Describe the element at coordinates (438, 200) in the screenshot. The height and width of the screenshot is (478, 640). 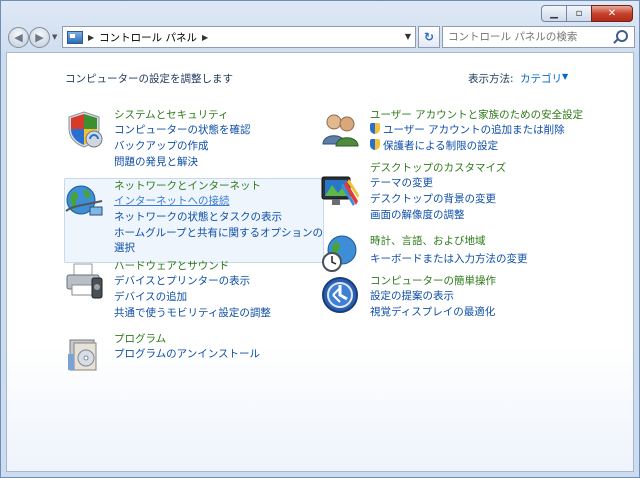
I see `task-link: デスクトップの背景の変更` at that location.